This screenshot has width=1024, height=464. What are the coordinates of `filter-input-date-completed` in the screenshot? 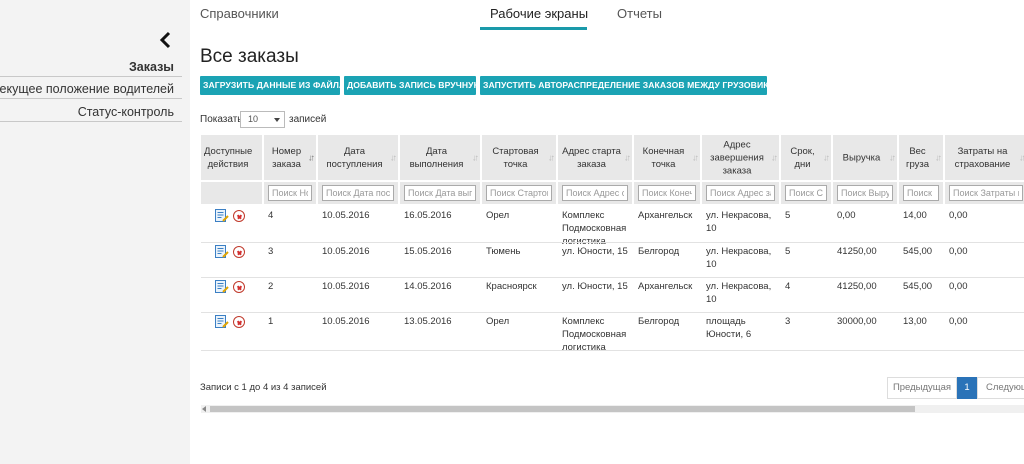 It's located at (440, 193).